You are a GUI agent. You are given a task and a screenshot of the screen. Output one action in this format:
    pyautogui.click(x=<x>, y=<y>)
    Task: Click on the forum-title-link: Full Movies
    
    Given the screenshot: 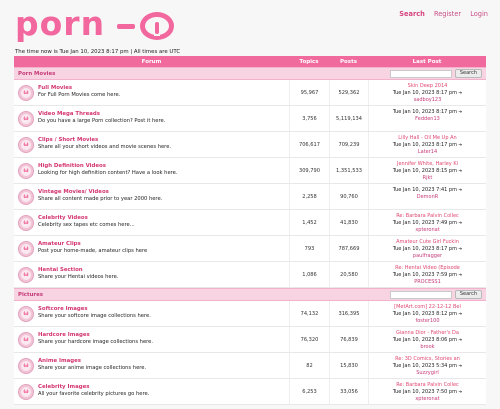 What is the action you would take?
    pyautogui.click(x=163, y=88)
    